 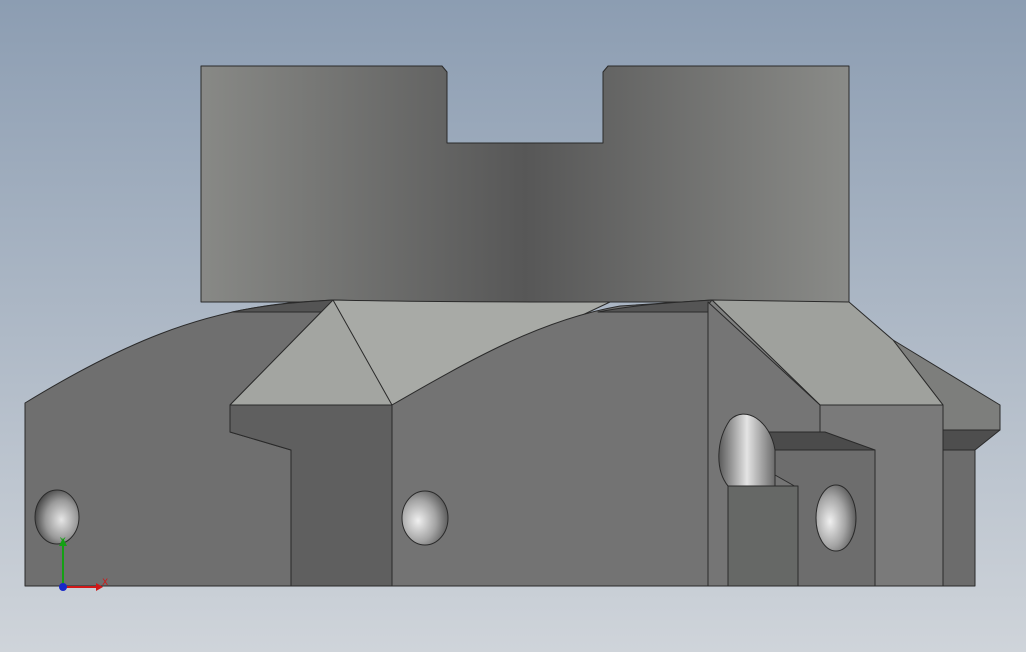 What do you see at coordinates (425, 518) in the screenshot?
I see `screw-hole-middle` at bounding box center [425, 518].